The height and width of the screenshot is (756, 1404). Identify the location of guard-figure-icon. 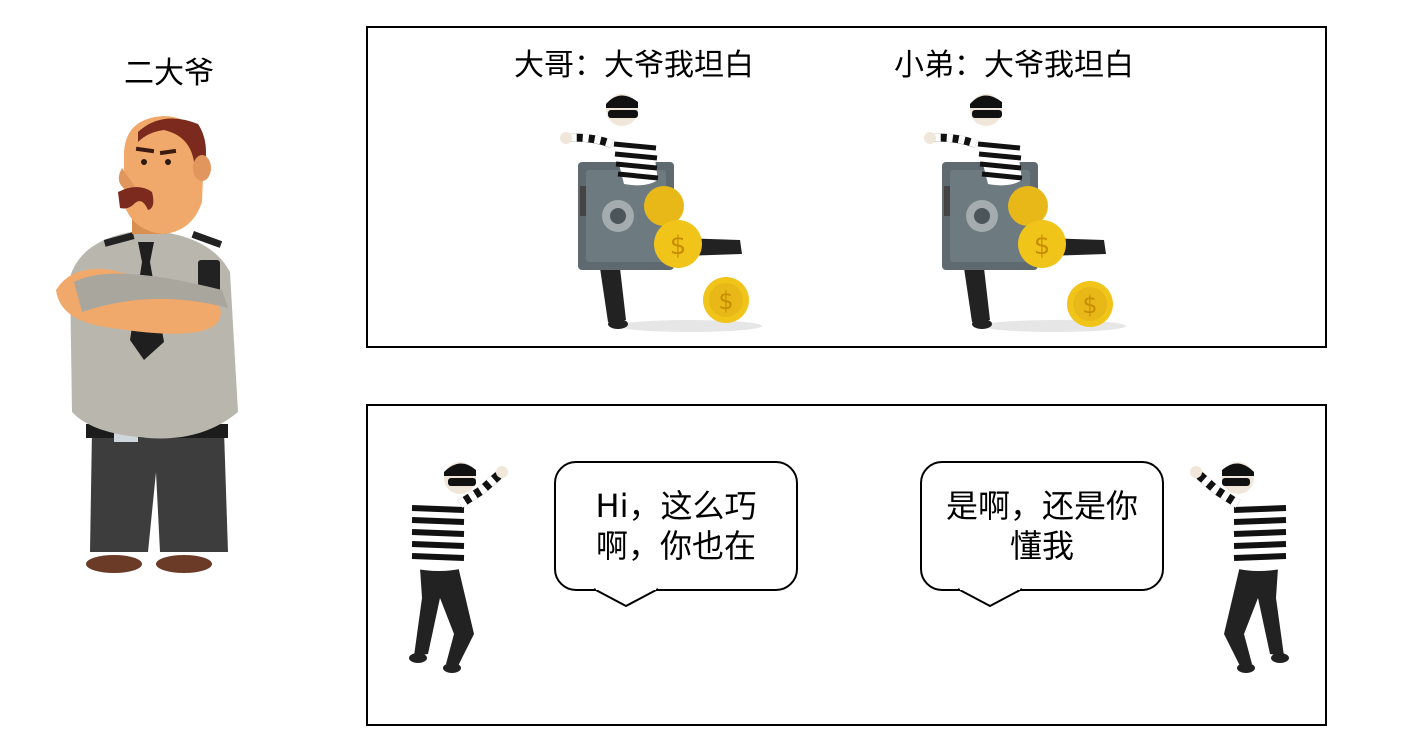
(152, 347).